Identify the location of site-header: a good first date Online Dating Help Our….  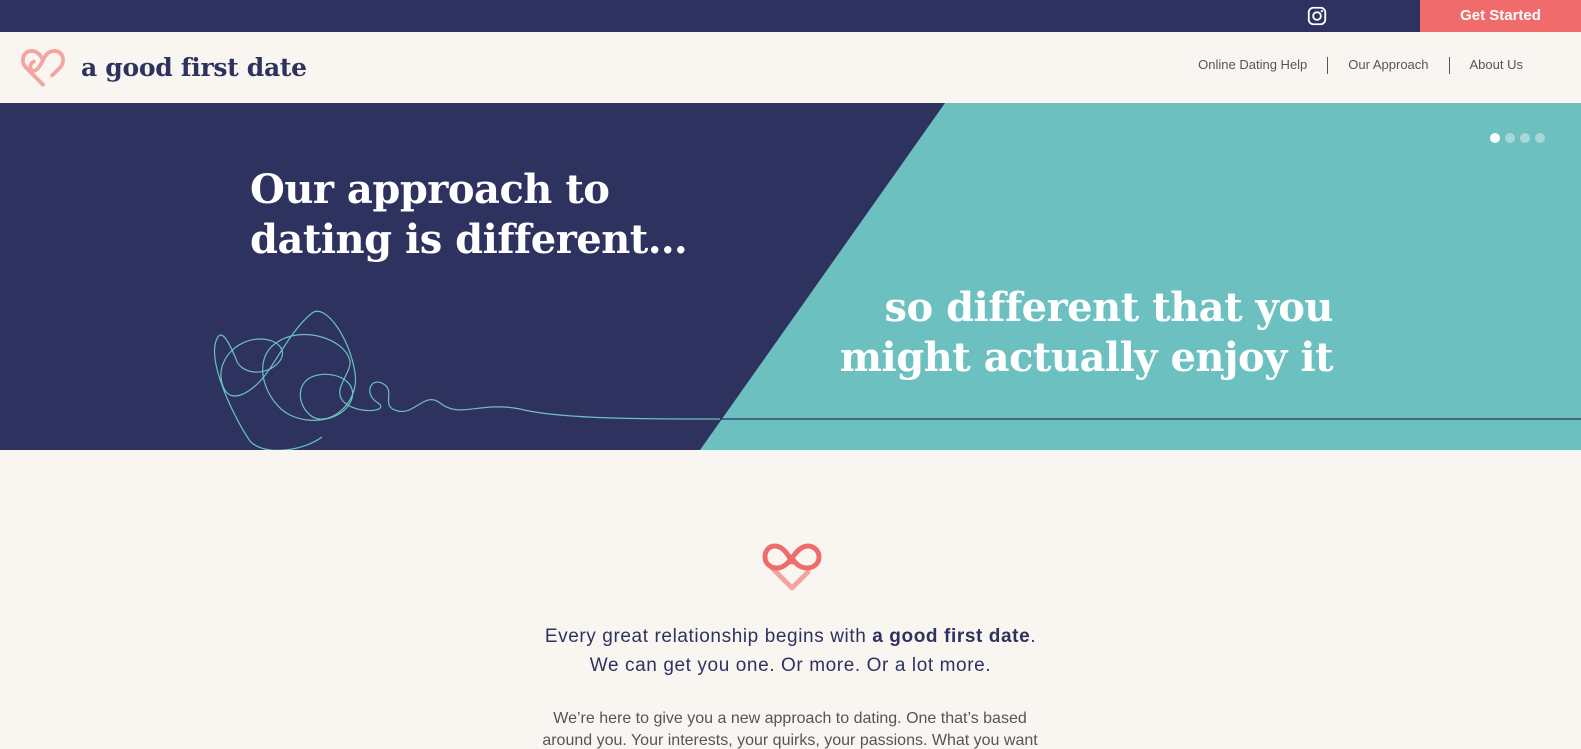
(790, 67).